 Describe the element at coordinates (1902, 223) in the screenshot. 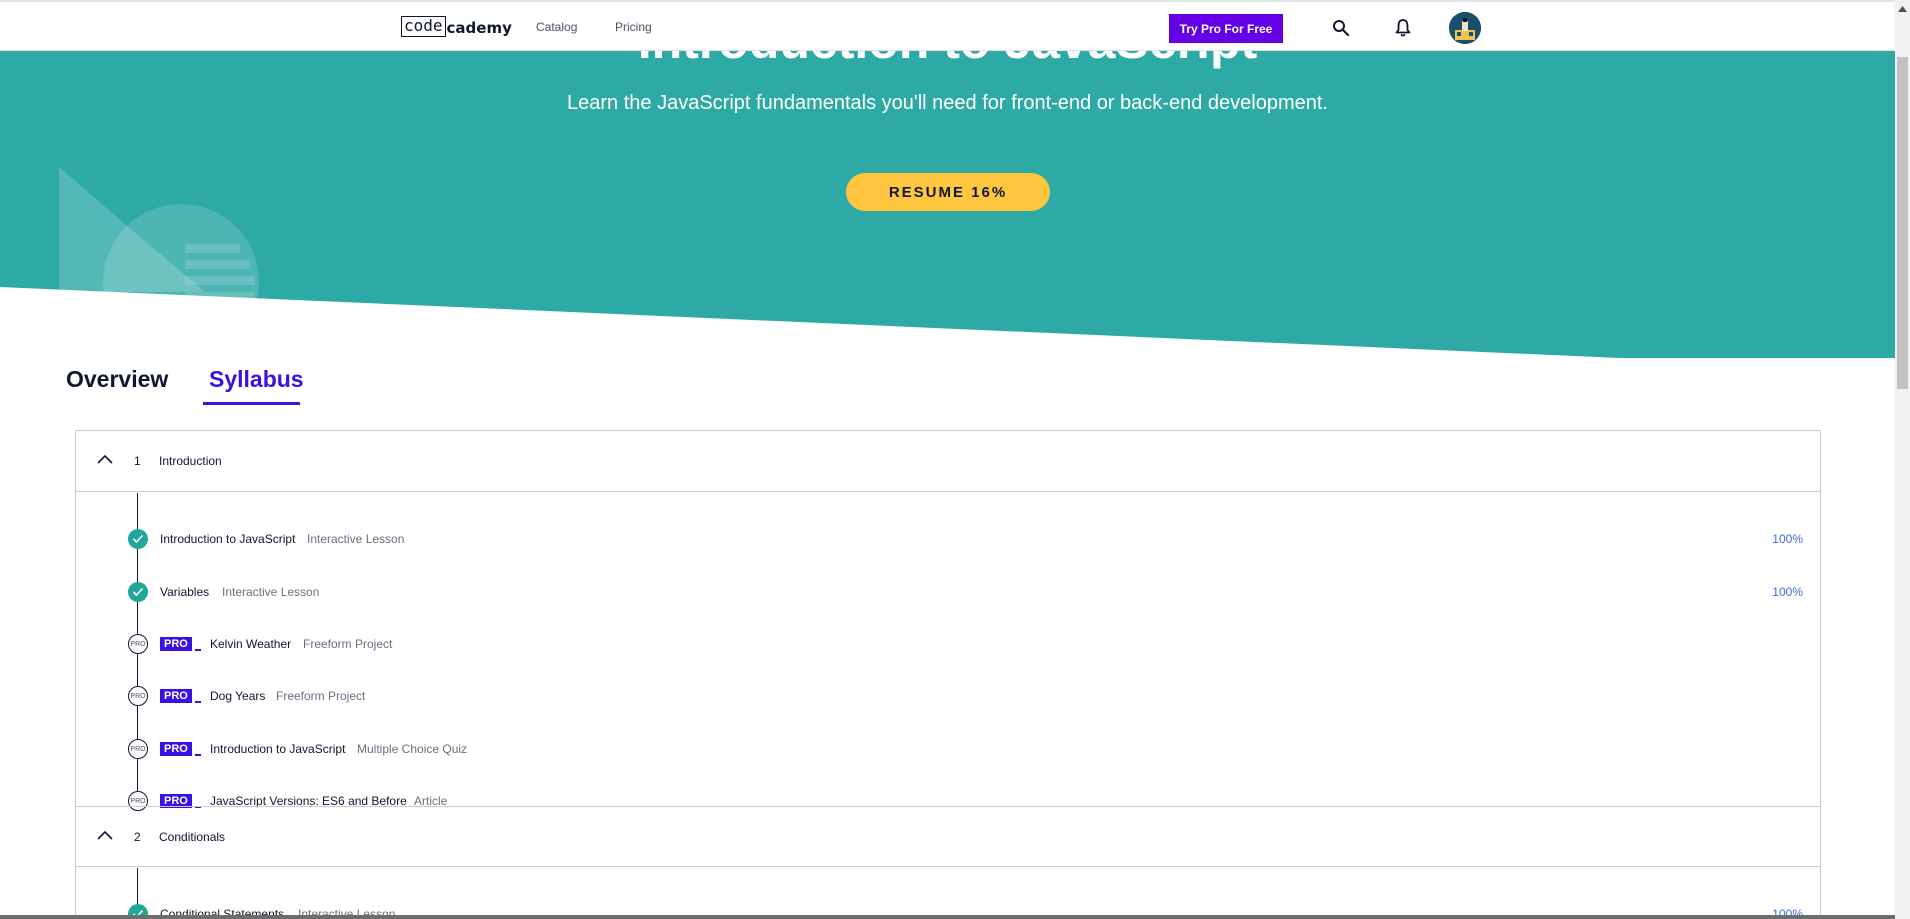

I see `scrollbar-thumb` at that location.